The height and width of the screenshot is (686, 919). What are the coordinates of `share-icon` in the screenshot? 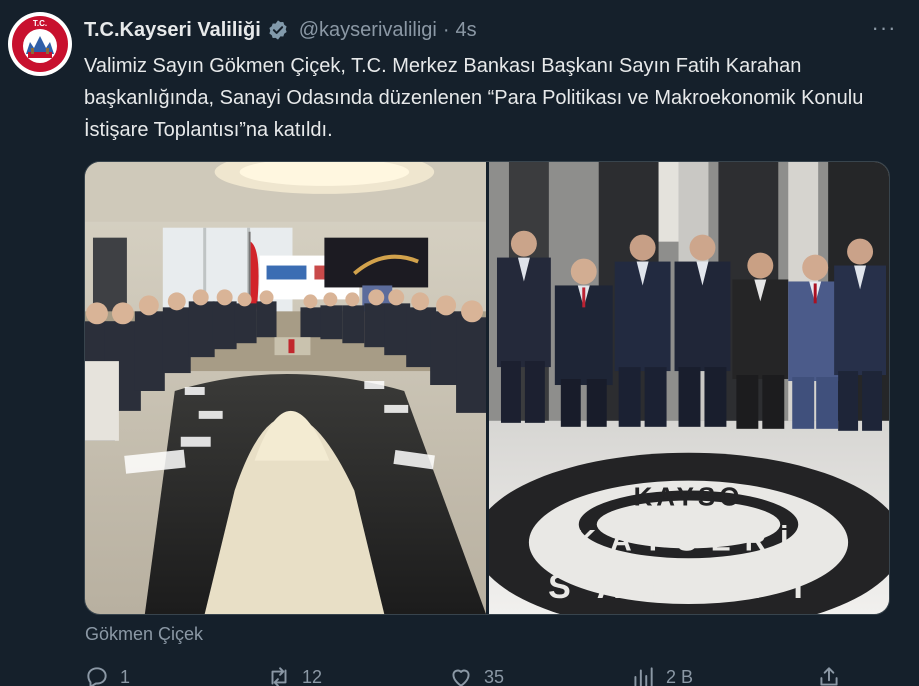 It's located at (829, 676).